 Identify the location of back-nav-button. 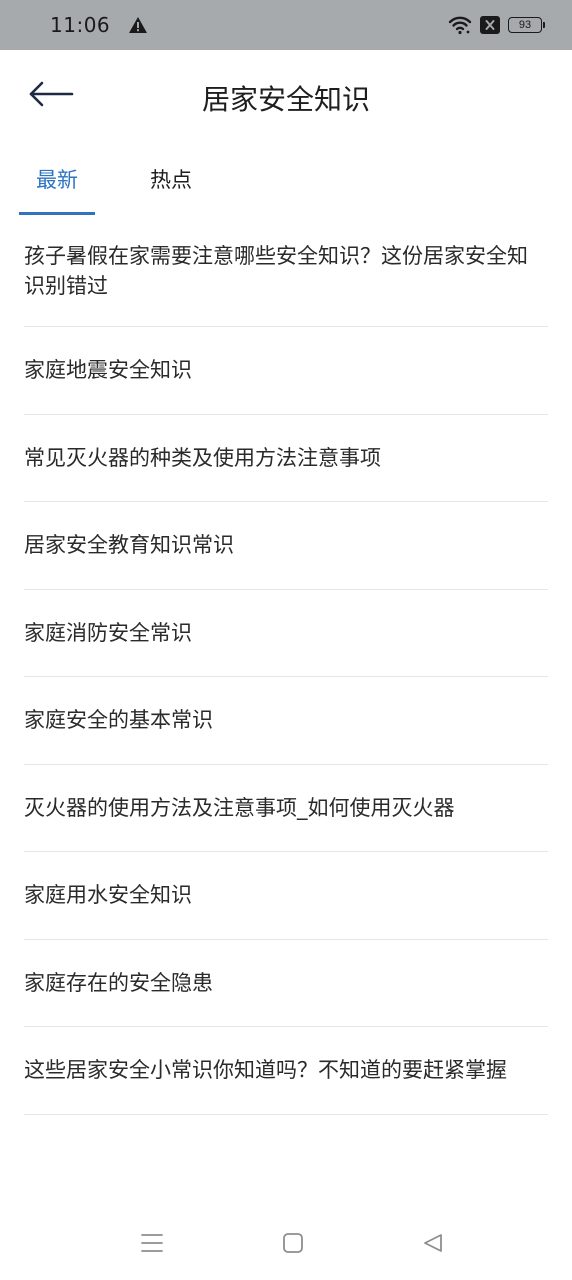
(433, 1245).